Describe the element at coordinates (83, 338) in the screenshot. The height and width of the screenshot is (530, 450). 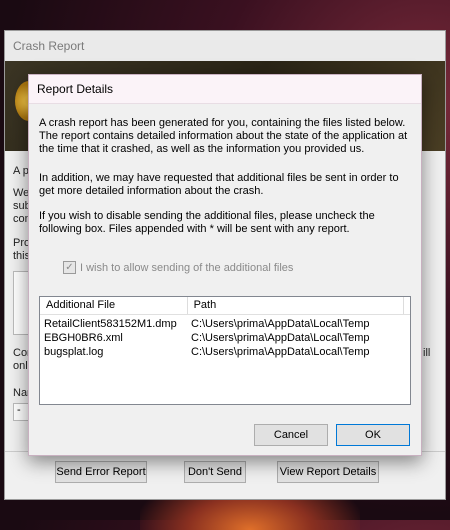
I see `file-name-cell: EBGH0BR6.xml` at that location.